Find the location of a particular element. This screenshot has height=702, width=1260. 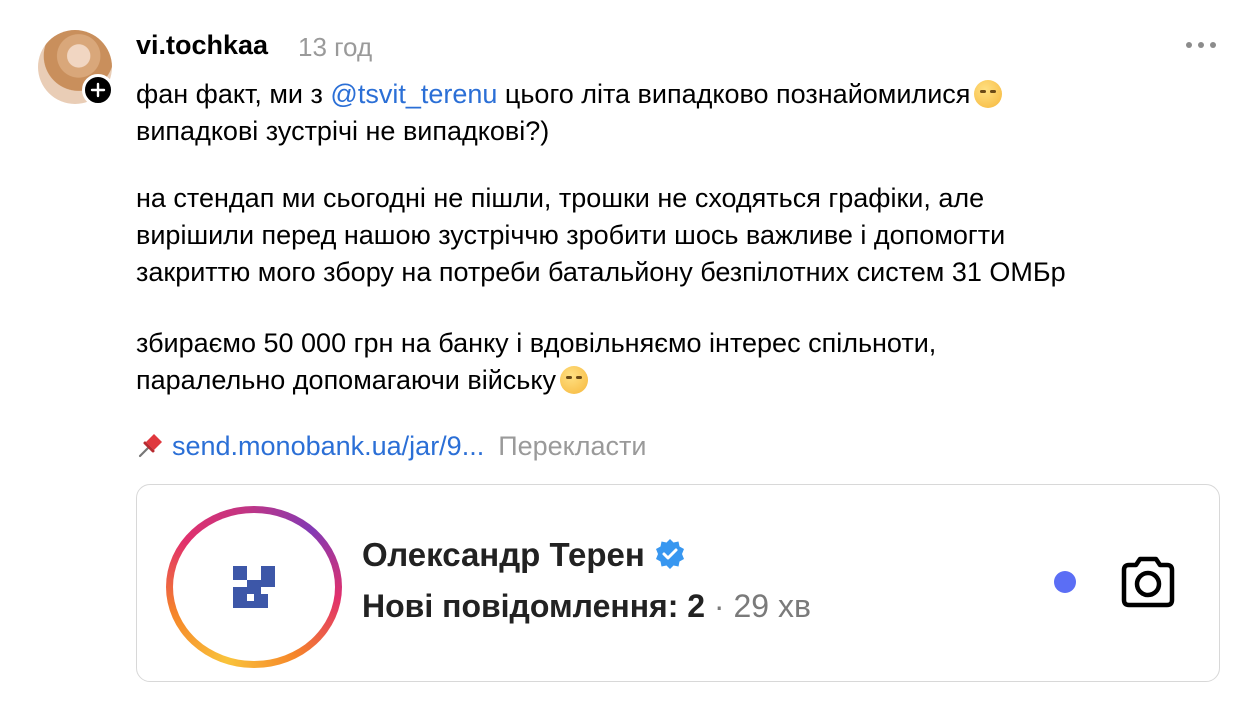

username: vi.tochkaa is located at coordinates (202, 45).